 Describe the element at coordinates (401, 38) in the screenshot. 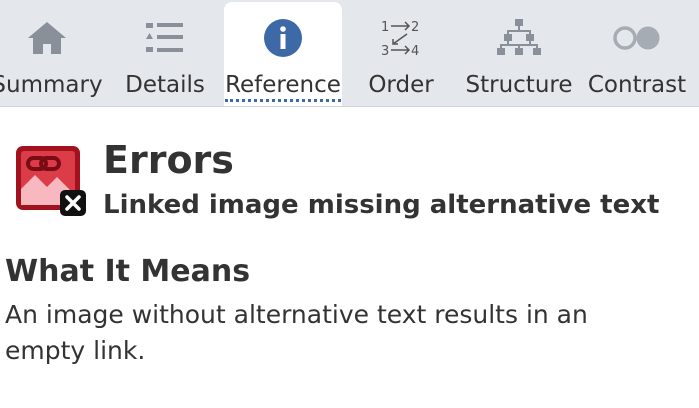

I see `order-icon: 1 2 3 4` at that location.